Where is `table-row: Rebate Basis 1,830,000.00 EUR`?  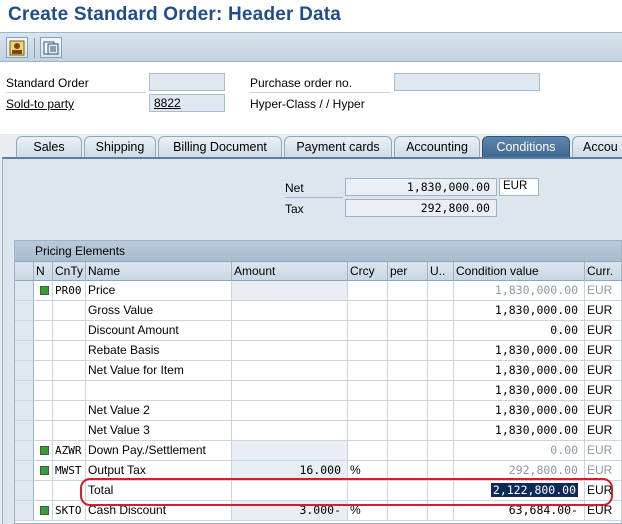 table-row: Rebate Basis 1,830,000.00 EUR is located at coordinates (318, 351).